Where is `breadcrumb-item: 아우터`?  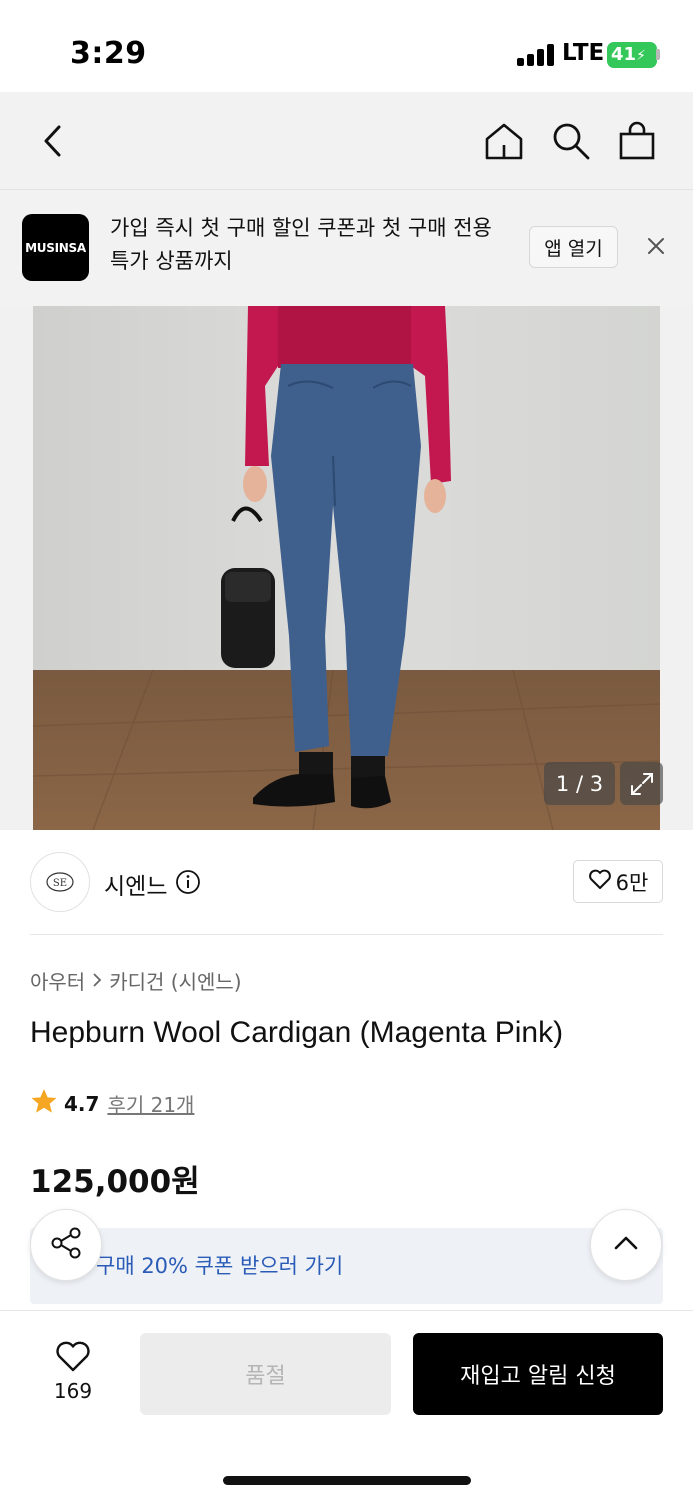
breadcrumb-item: 아우터 is located at coordinates (57, 980).